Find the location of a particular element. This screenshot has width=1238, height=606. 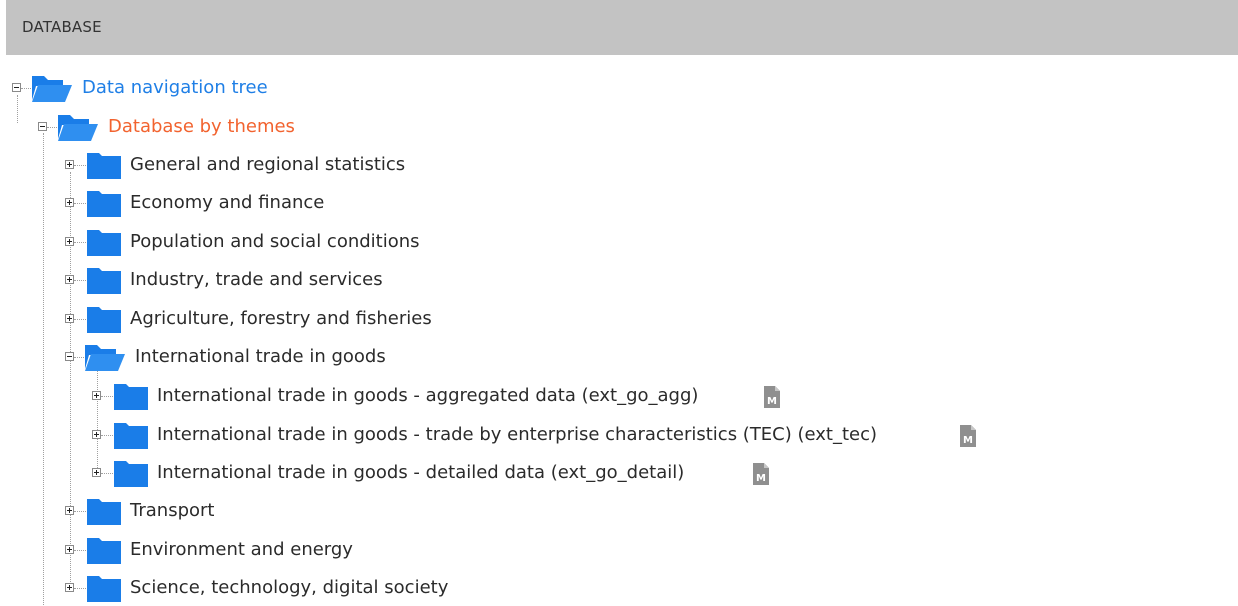

tree-node-label: Industry, trade and services is located at coordinates (256, 280).